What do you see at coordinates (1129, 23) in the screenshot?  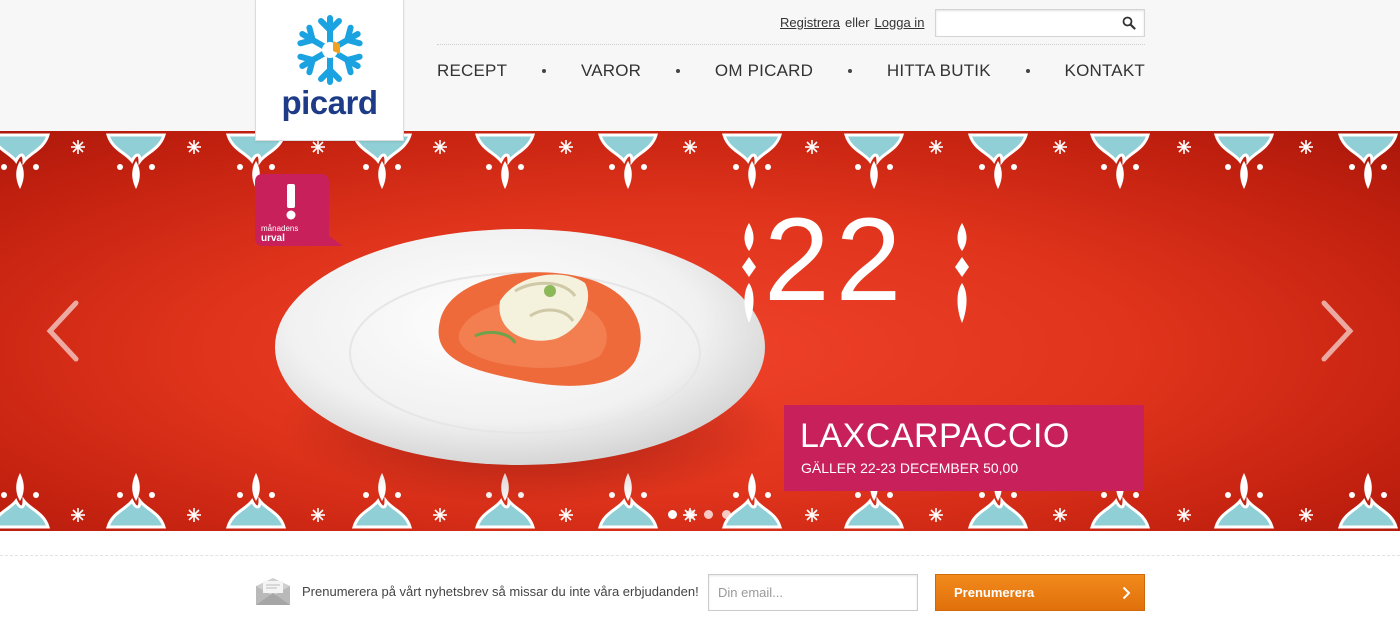 I see `search-icon` at bounding box center [1129, 23].